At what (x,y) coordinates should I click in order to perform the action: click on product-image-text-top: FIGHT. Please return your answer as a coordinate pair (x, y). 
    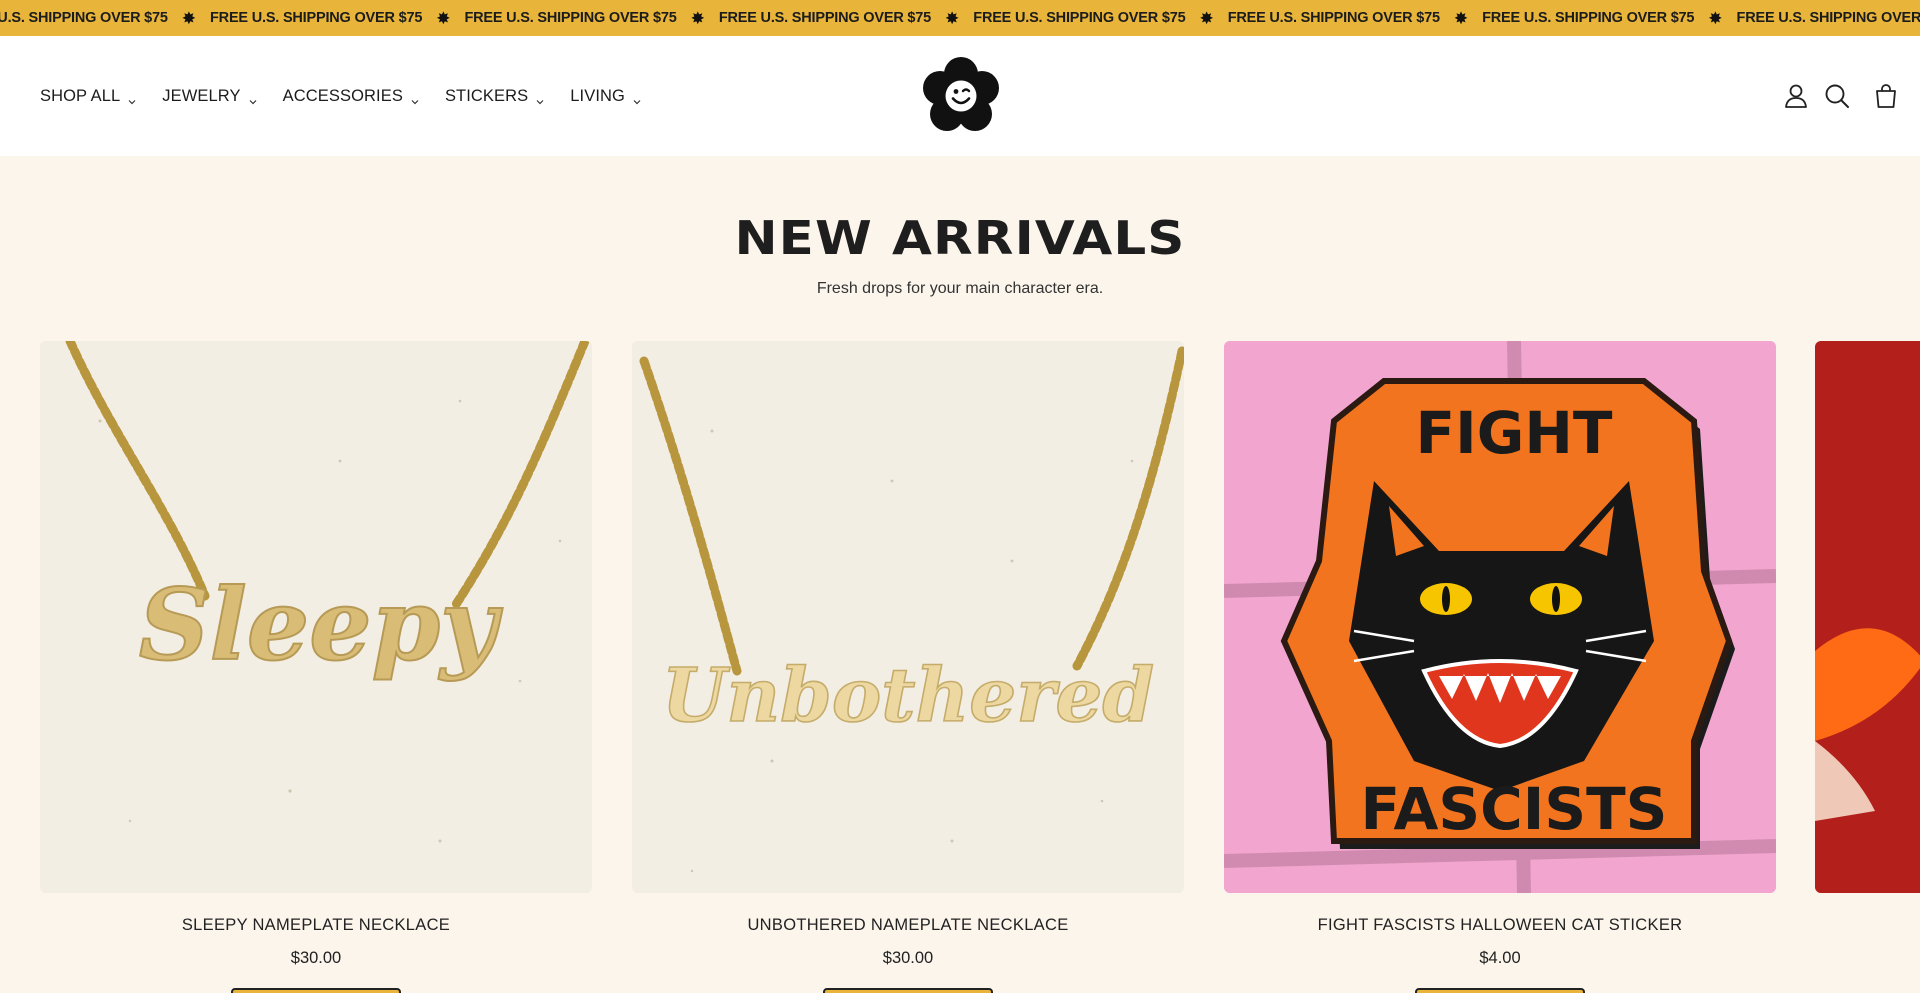
    Looking at the image, I should click on (1514, 433).